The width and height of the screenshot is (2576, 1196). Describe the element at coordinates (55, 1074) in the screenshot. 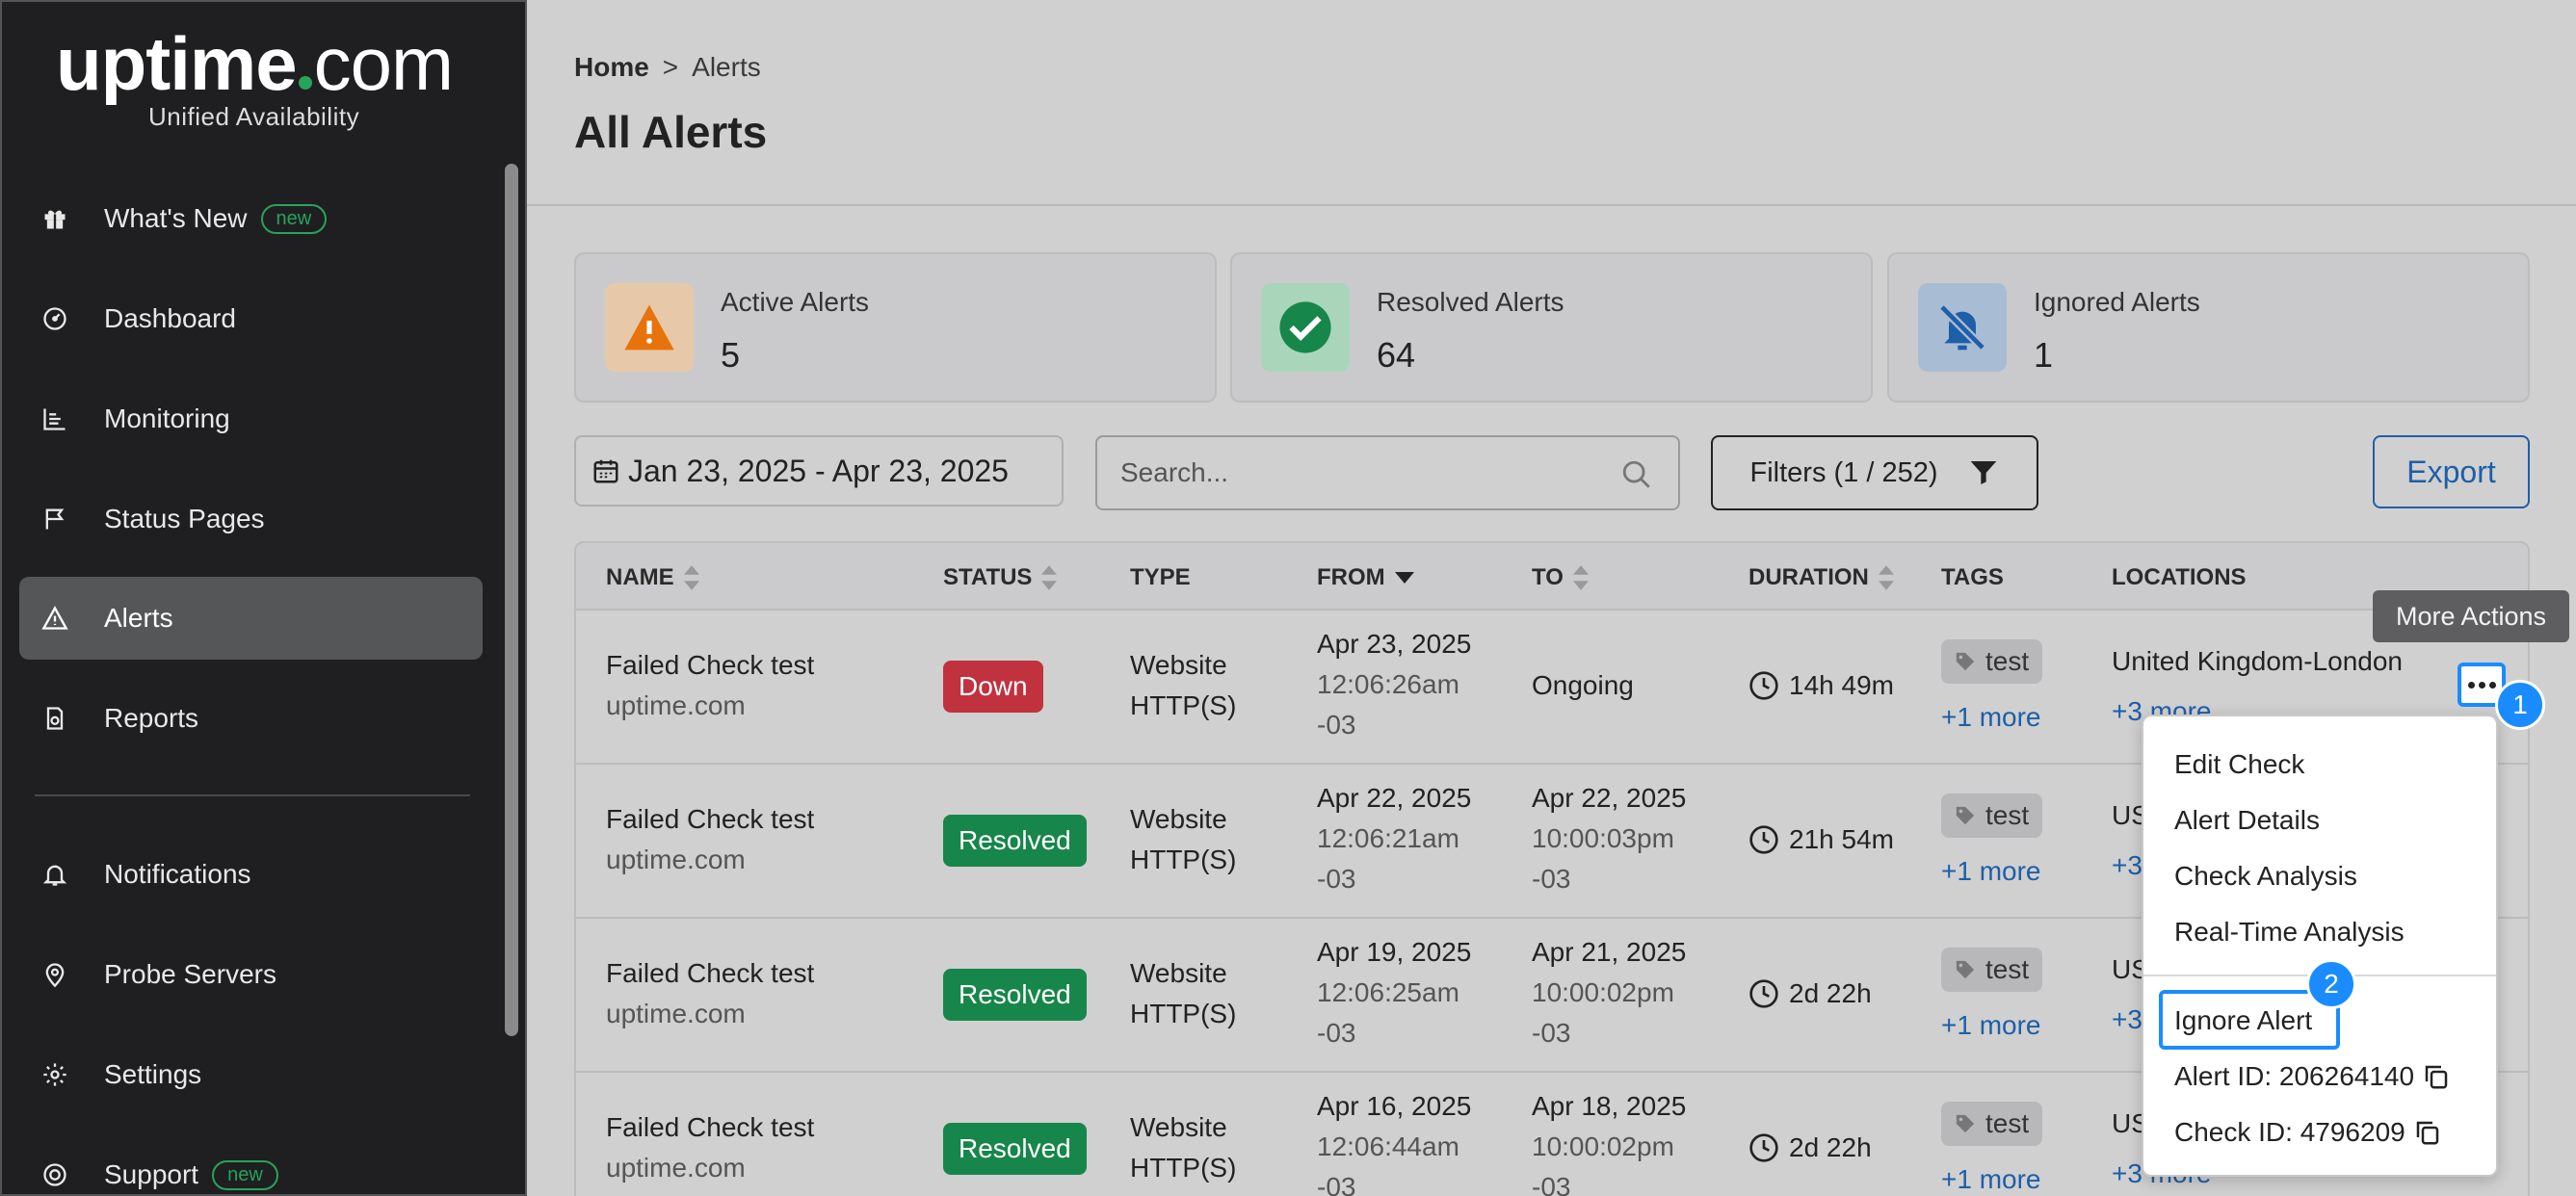

I see `gear-icon` at that location.